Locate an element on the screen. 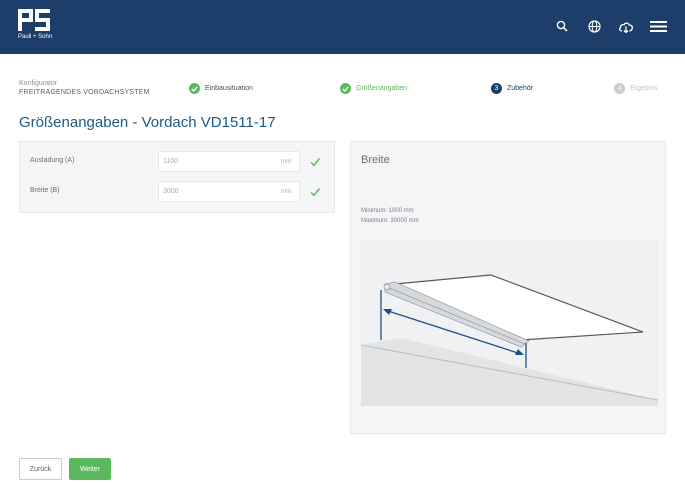  step-number: 4 is located at coordinates (619, 88).